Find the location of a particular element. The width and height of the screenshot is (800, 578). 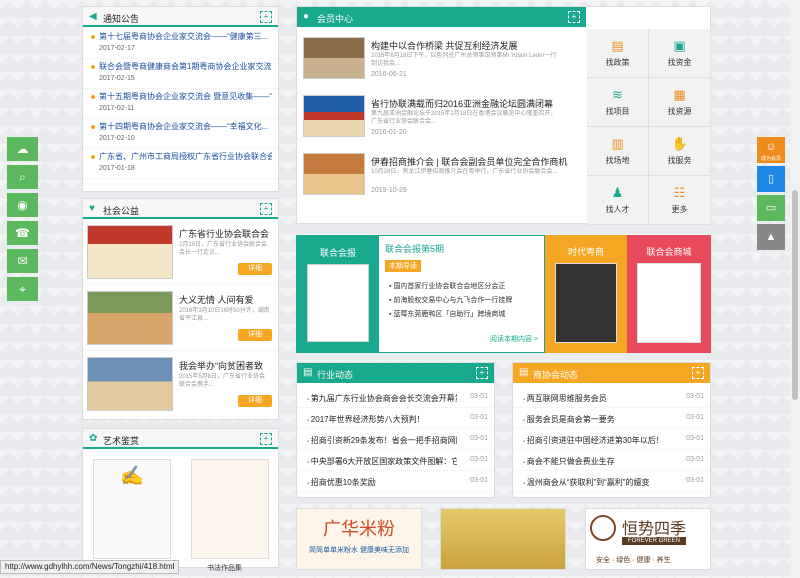

list-item: 中央部署6大开放区国家政策文件图解：它们03-01 is located at coordinates (395, 460).